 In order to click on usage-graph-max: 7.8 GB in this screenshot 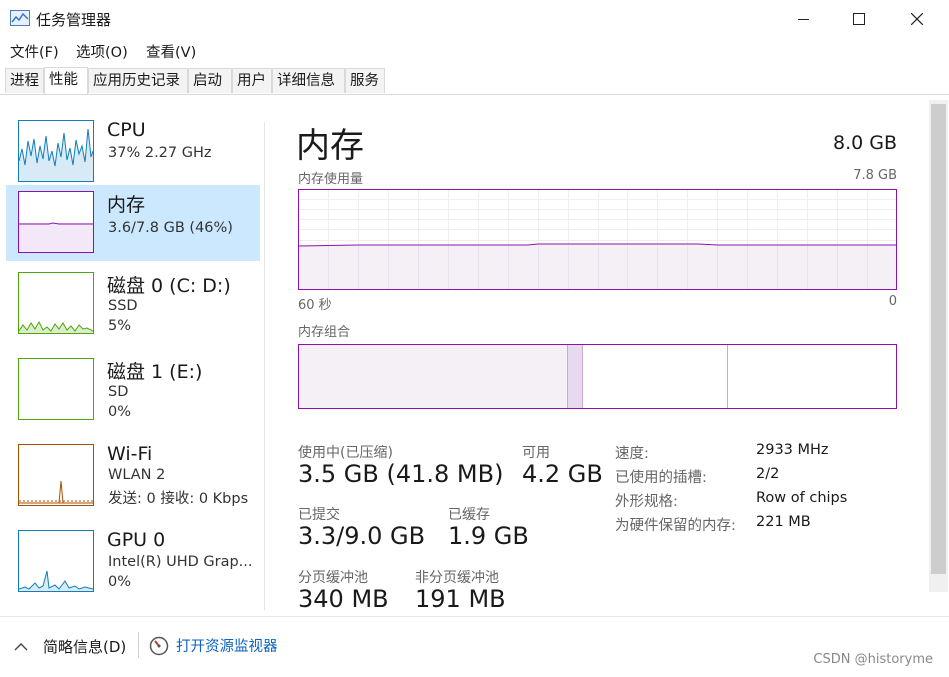, I will do `click(875, 175)`.